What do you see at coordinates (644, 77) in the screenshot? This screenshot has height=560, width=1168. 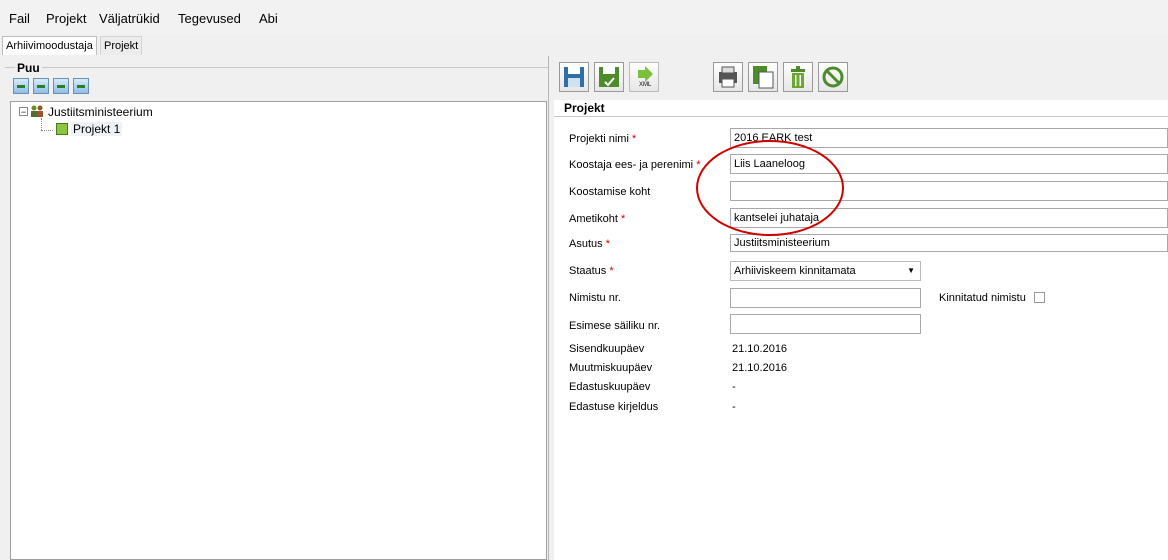 I see `export-xml-icon: XML` at bounding box center [644, 77].